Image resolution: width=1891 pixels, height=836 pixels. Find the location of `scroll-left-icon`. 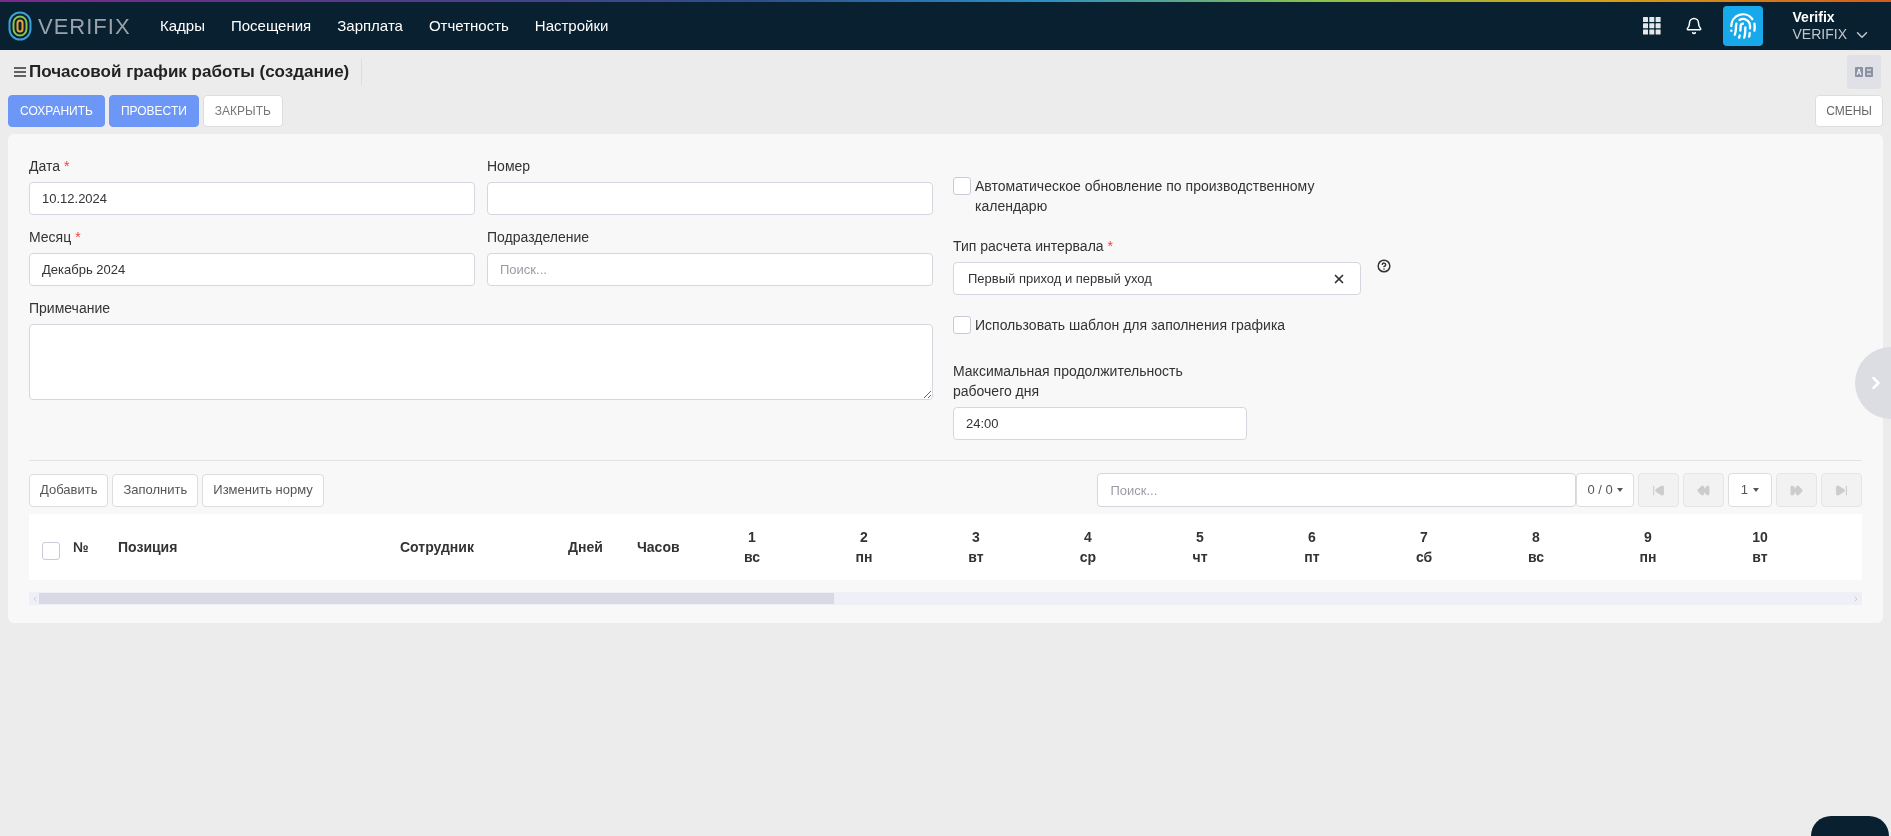

scroll-left-icon is located at coordinates (35, 598).